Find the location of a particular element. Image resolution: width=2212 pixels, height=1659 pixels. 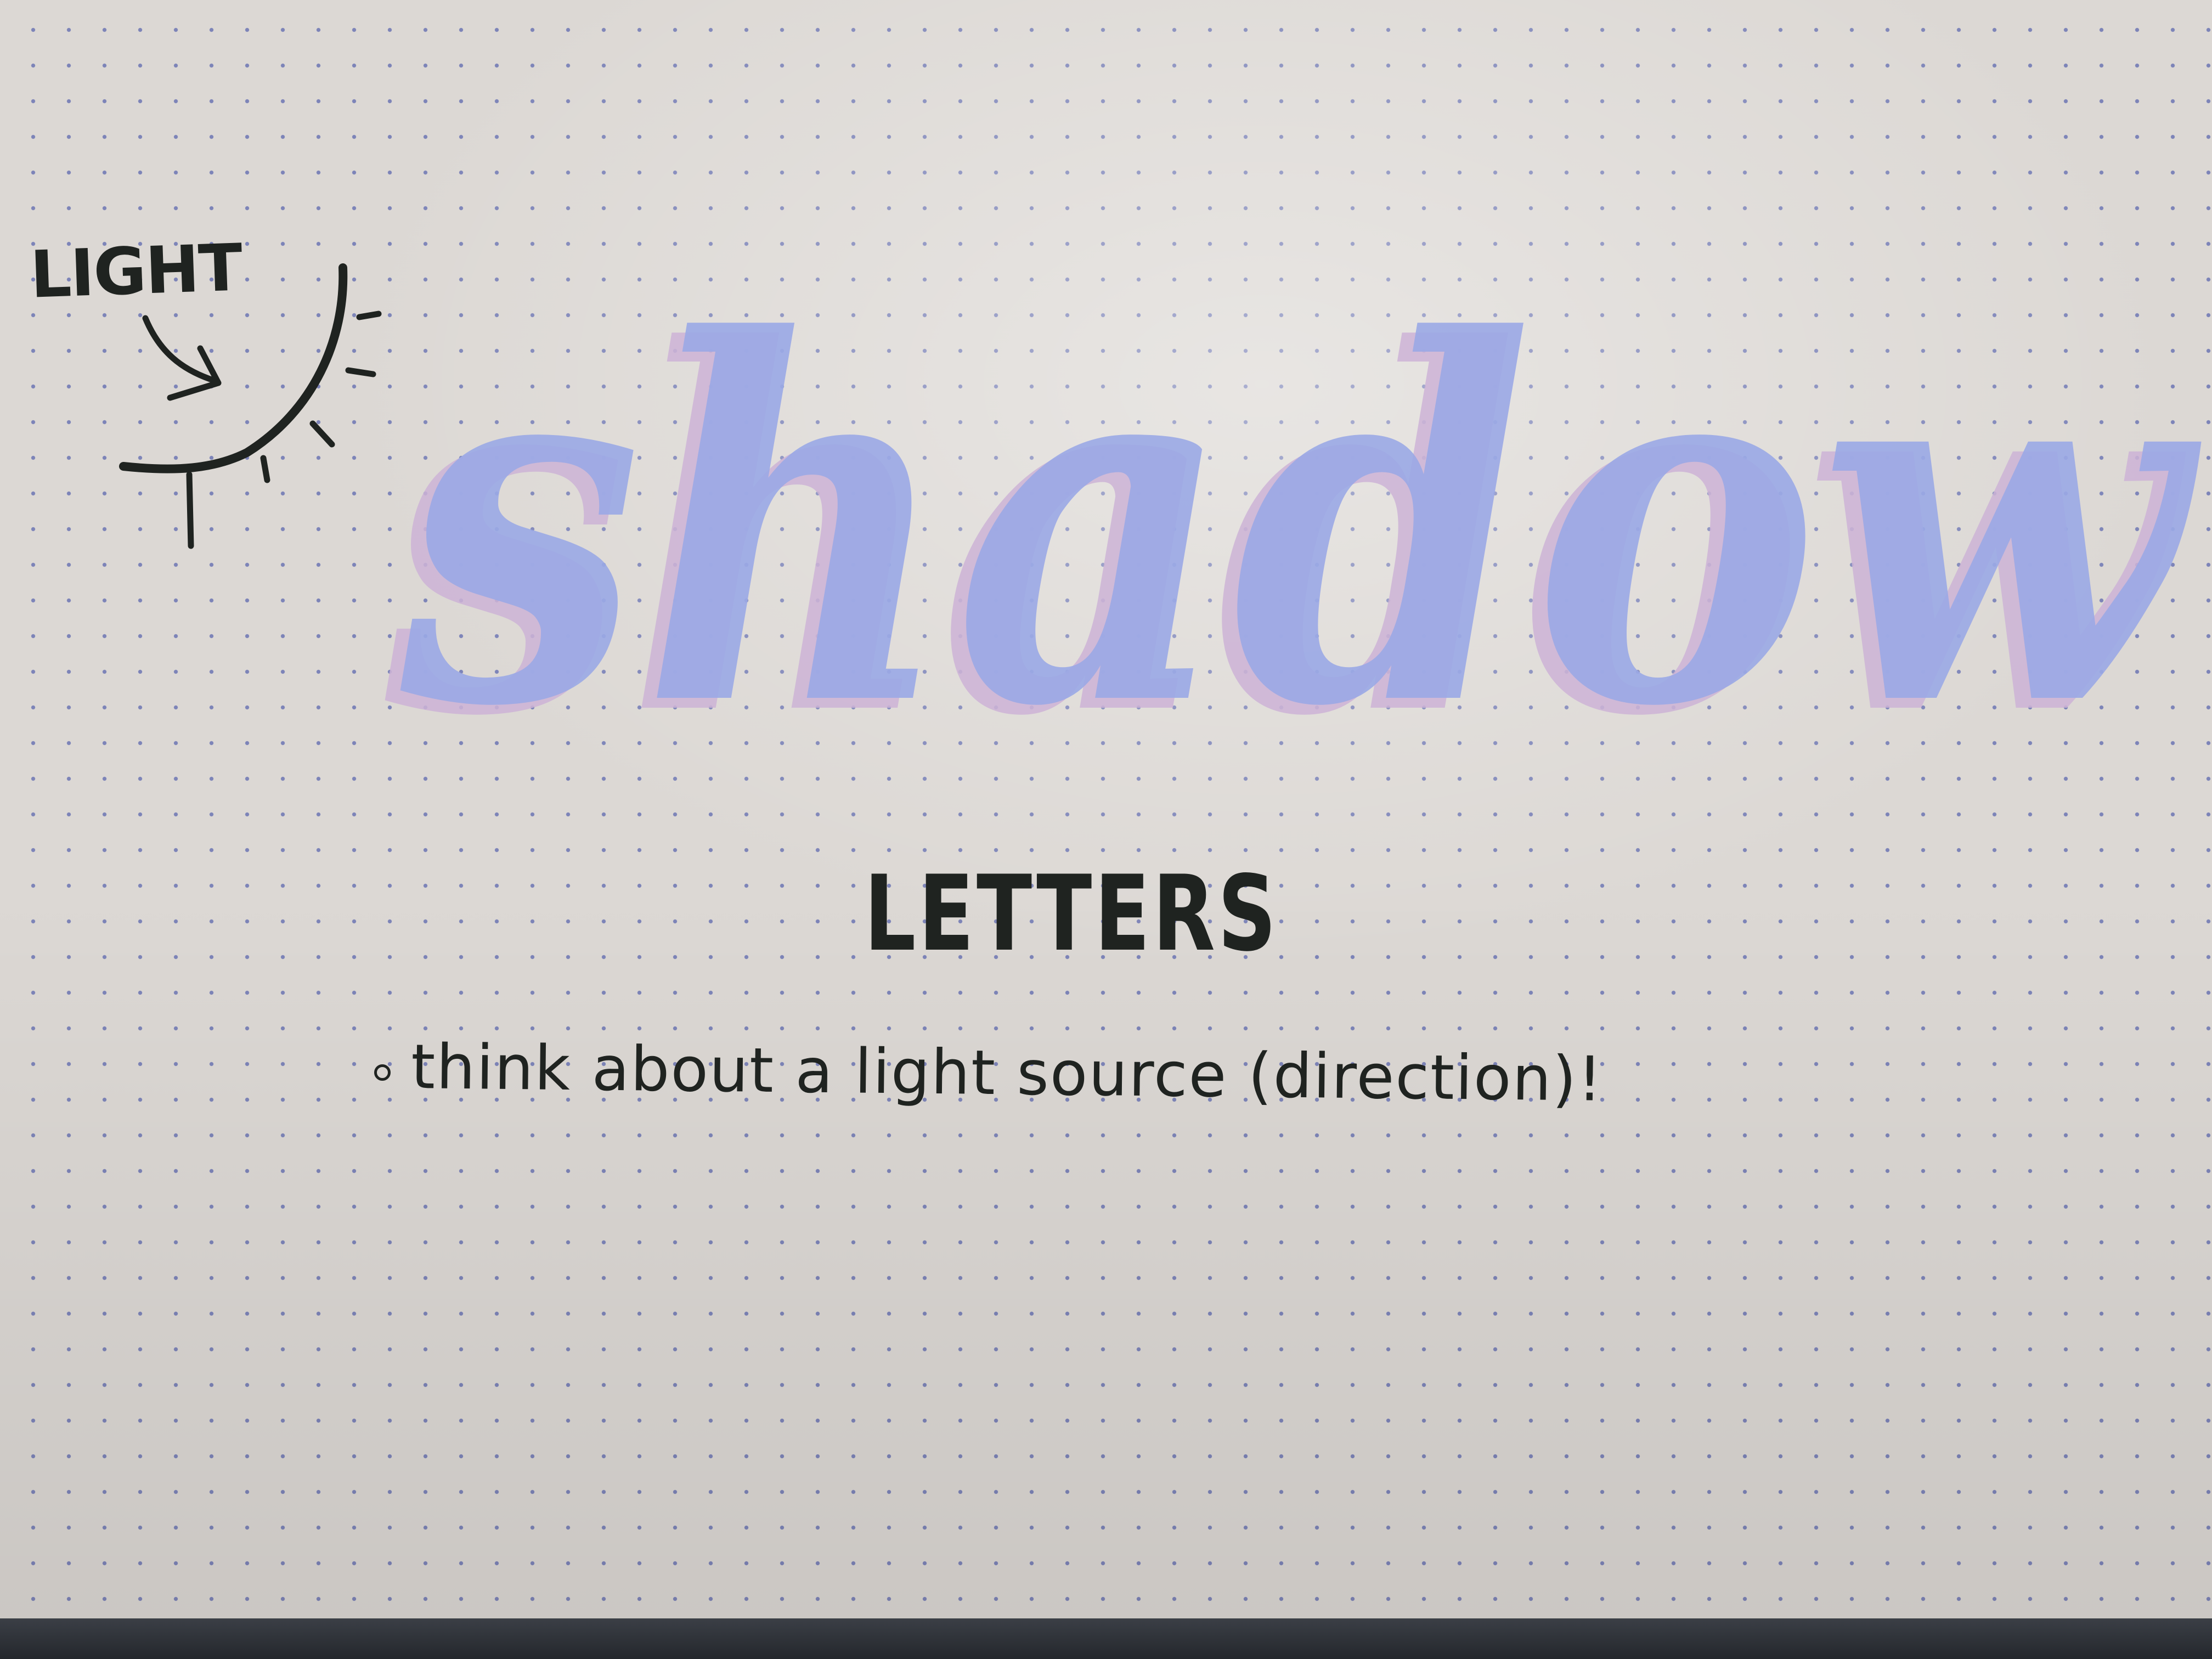

letters-heading: LETTERS is located at coordinates (1071, 914).